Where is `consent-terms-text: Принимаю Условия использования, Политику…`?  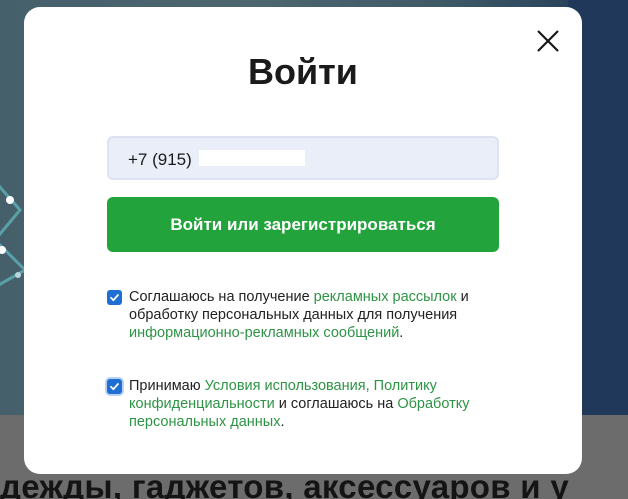
consent-terms-text: Принимаю Условия использования, Политику… is located at coordinates (318, 404).